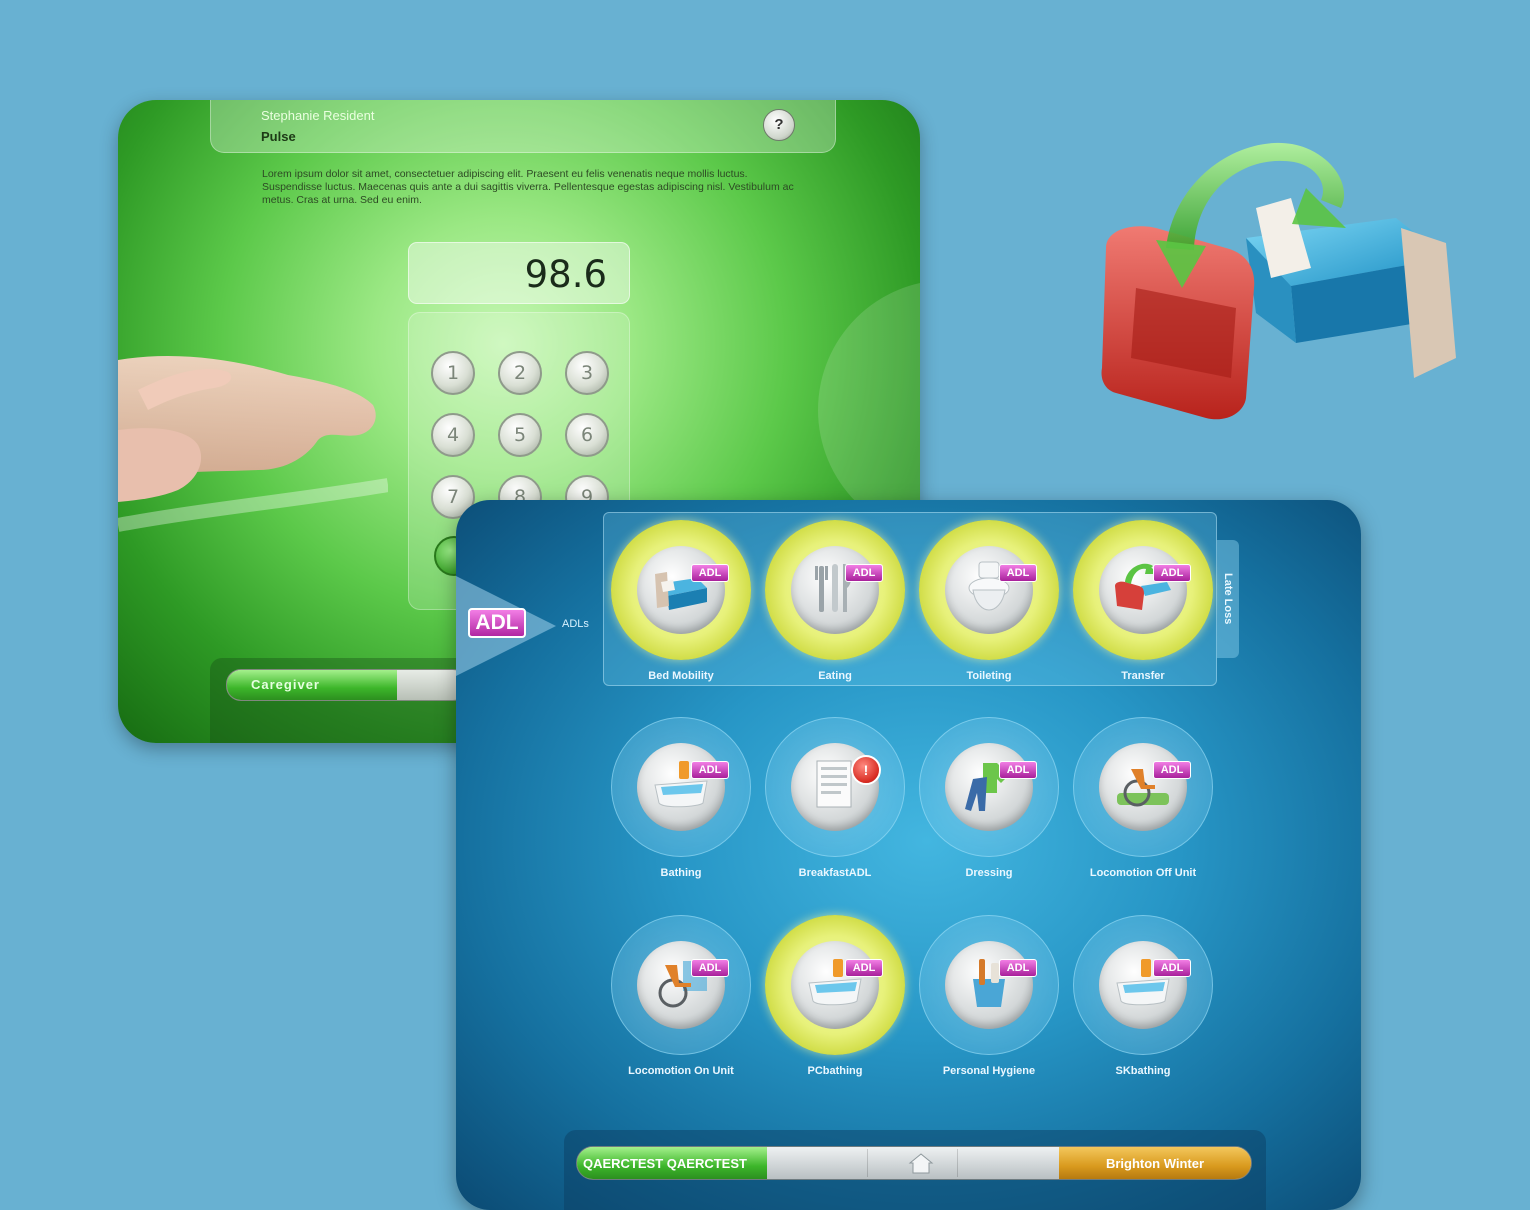 The image size is (1530, 1210). I want to click on tile-label: Toileting, so click(989, 676).